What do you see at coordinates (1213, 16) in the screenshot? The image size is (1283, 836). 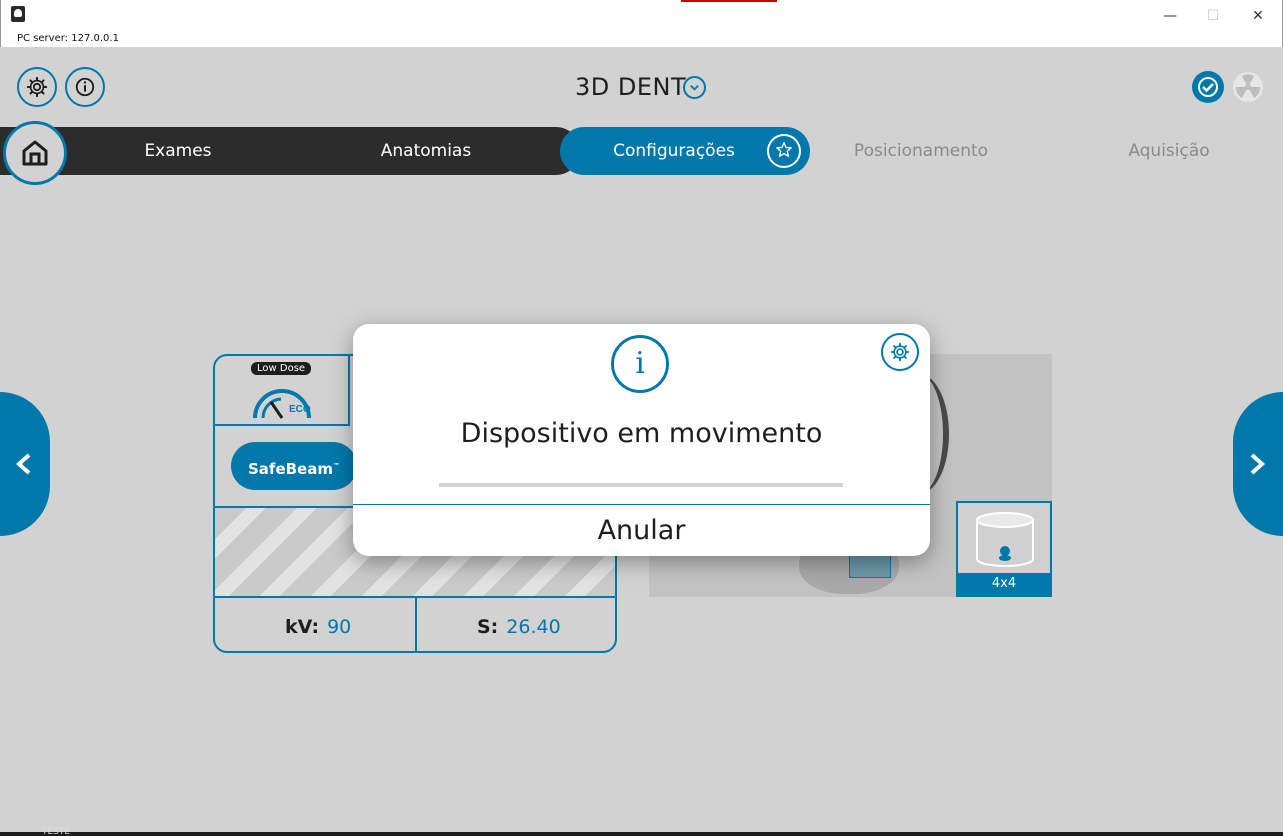 I see `maximize-button: ☐` at bounding box center [1213, 16].